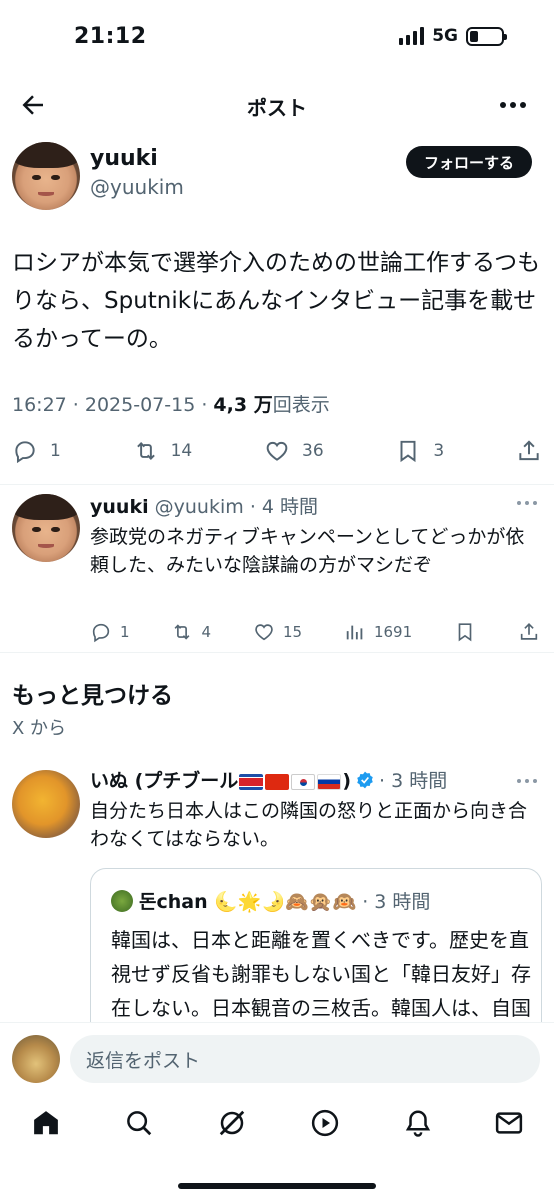 The width and height of the screenshot is (554, 1200). Describe the element at coordinates (163, 451) in the screenshot. I see `repost-button: 14` at that location.